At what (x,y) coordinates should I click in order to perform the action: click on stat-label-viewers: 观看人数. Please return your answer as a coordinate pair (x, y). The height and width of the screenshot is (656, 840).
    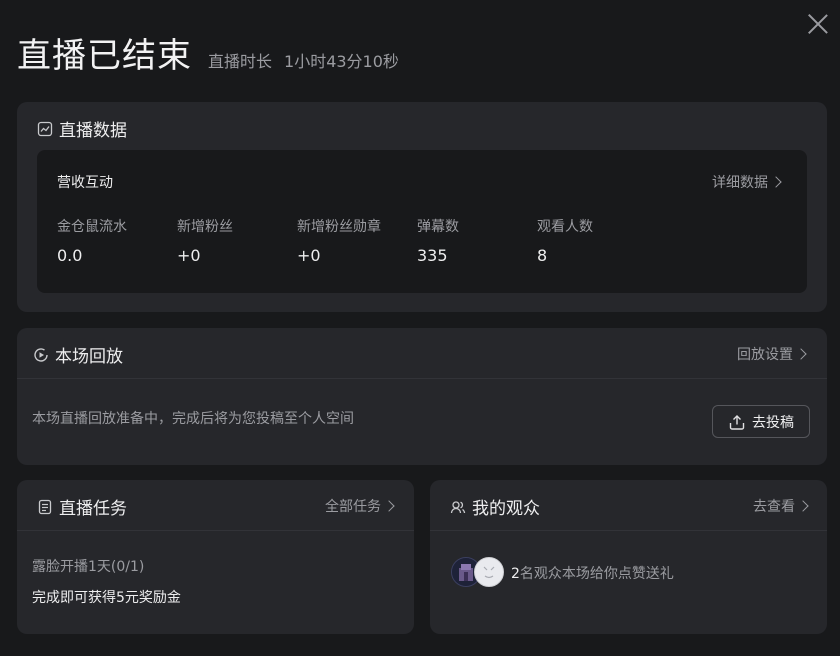
    Looking at the image, I should click on (565, 227).